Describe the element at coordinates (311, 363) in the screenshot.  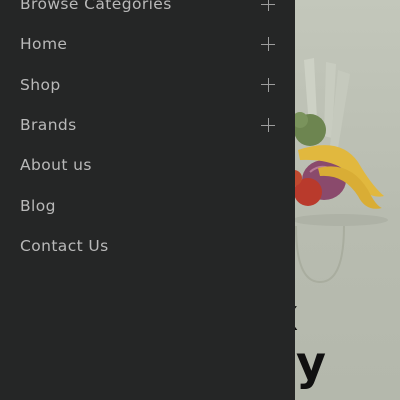
I see `hero-heading-line-2: y` at that location.